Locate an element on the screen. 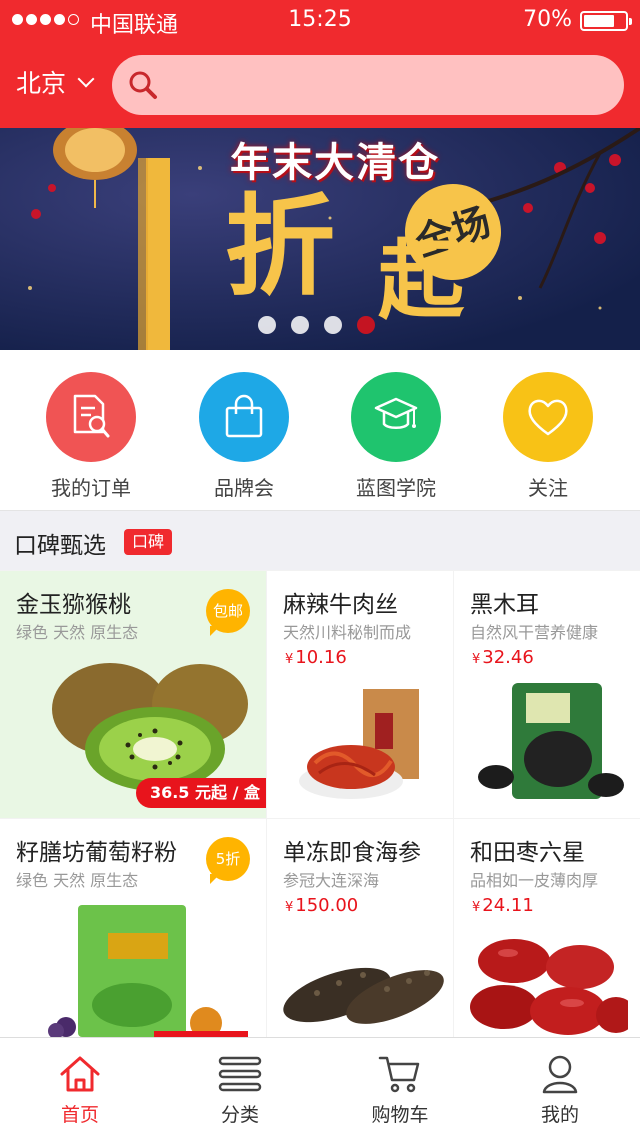 This screenshot has width=640, height=1136. category-icon is located at coordinates (240, 1074).